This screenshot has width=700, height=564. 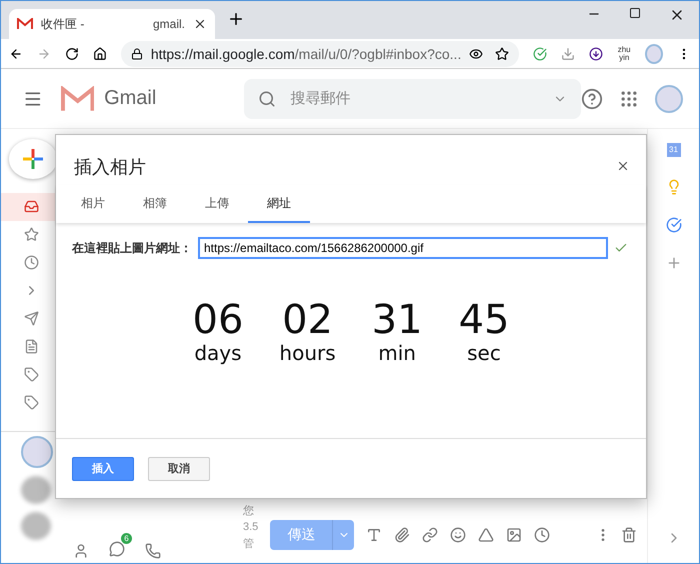 What do you see at coordinates (592, 99) in the screenshot?
I see `help-icon` at bounding box center [592, 99].